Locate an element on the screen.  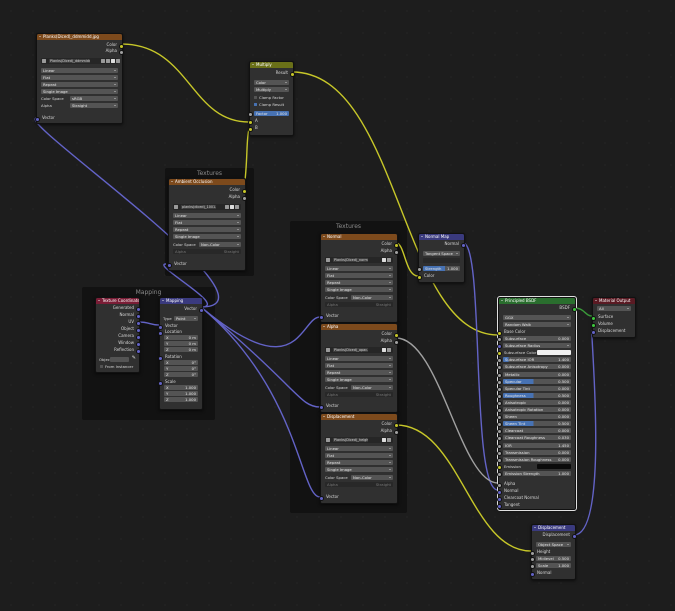
socket-surface-in is located at coordinates (593, 318).